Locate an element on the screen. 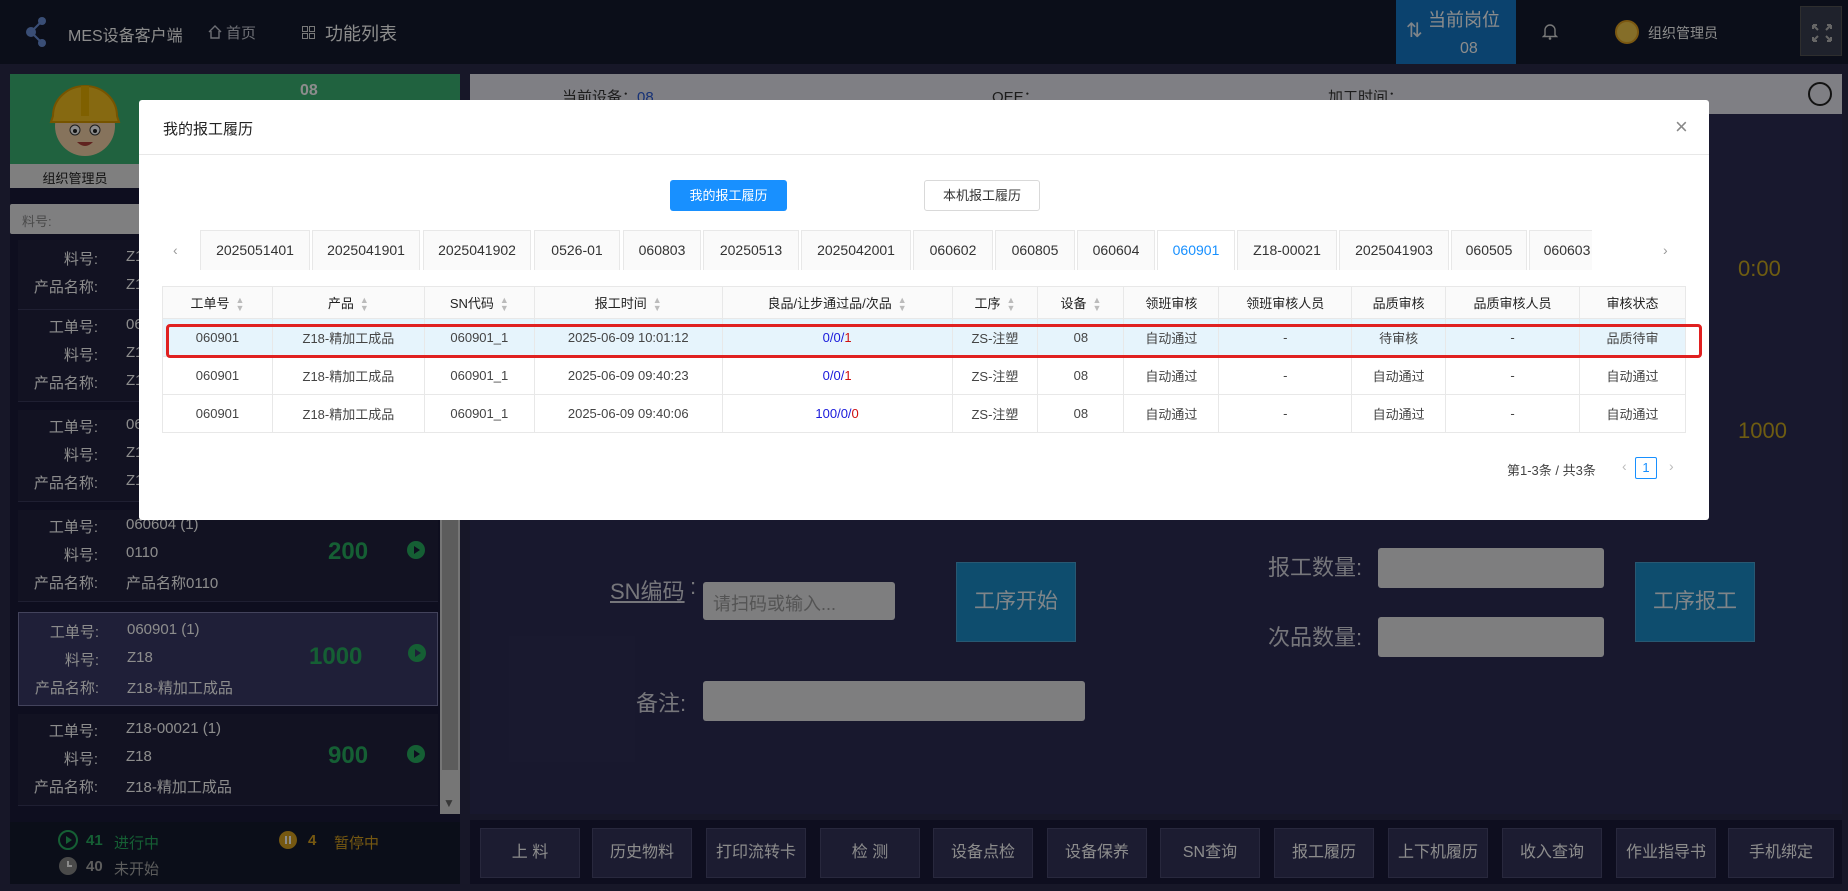 The height and width of the screenshot is (891, 1848). wo-tab: 060604 is located at coordinates (1116, 250).